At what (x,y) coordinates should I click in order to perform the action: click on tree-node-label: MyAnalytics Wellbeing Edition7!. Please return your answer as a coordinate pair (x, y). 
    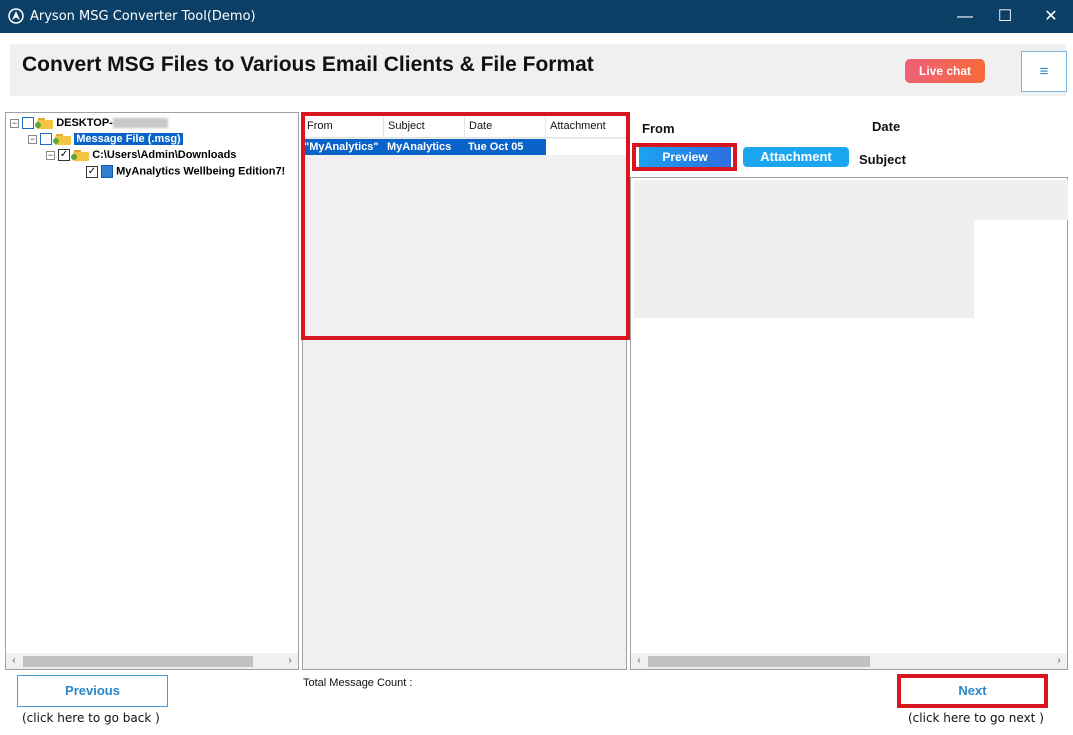
    Looking at the image, I should click on (201, 171).